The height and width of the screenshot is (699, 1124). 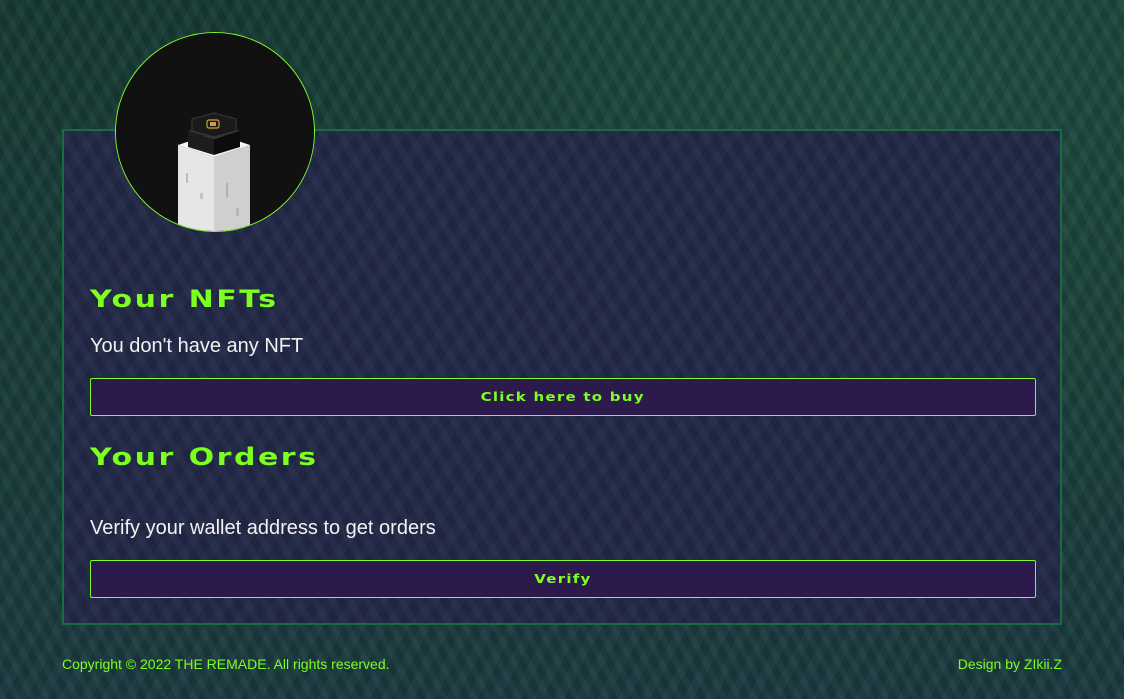 I want to click on no-nft-message: You don't have any NFT, so click(x=197, y=346).